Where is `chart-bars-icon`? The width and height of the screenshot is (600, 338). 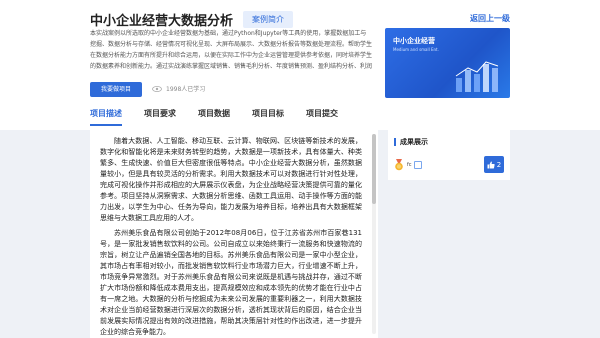
chart-bars-icon is located at coordinates (477, 76).